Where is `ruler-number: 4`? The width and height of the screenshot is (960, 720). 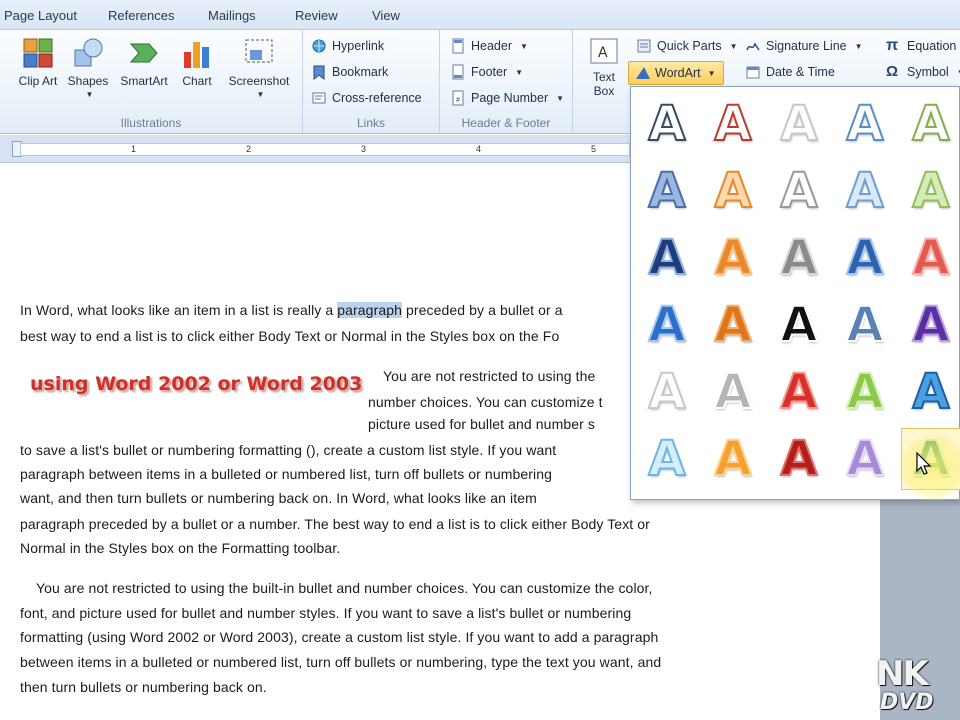
ruler-number: 4 is located at coordinates (479, 149).